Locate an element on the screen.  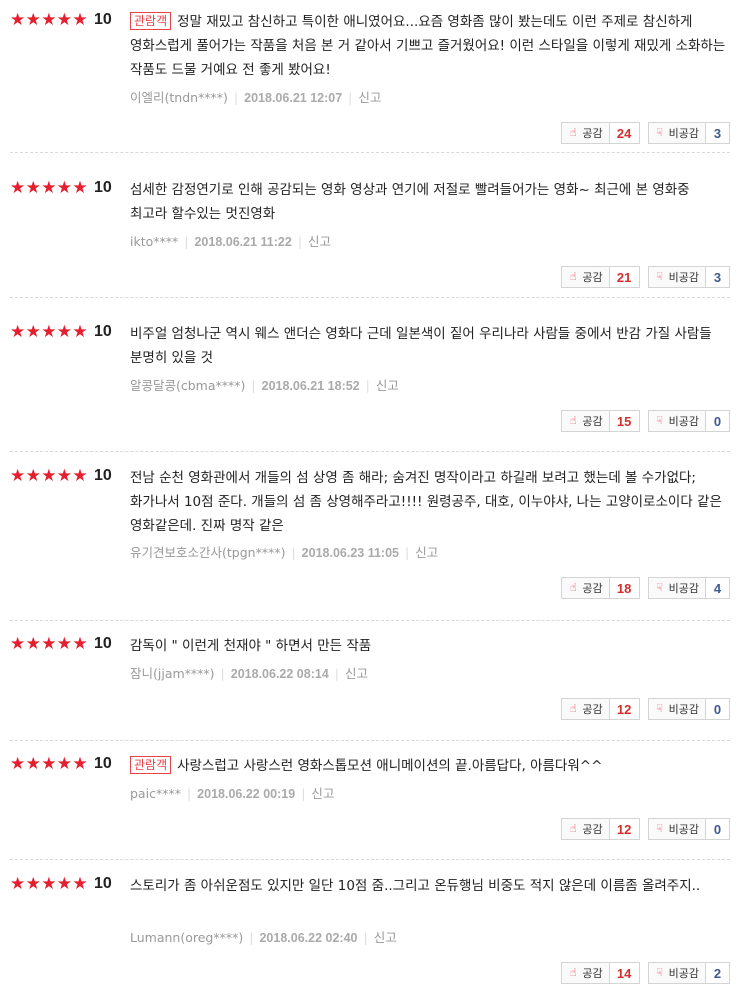
review-meta: 잠니(jjam****) | 2018.06.22 08:14 | 신고 is located at coordinates (249, 674).